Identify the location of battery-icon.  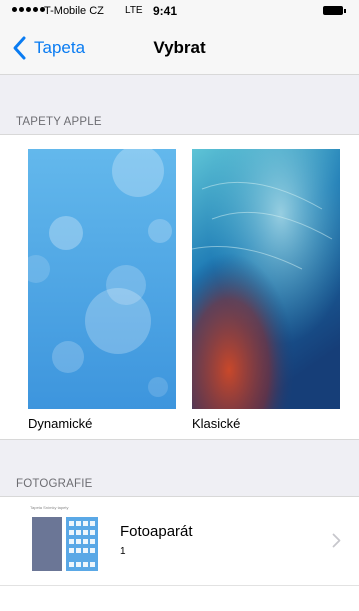
(334, 10).